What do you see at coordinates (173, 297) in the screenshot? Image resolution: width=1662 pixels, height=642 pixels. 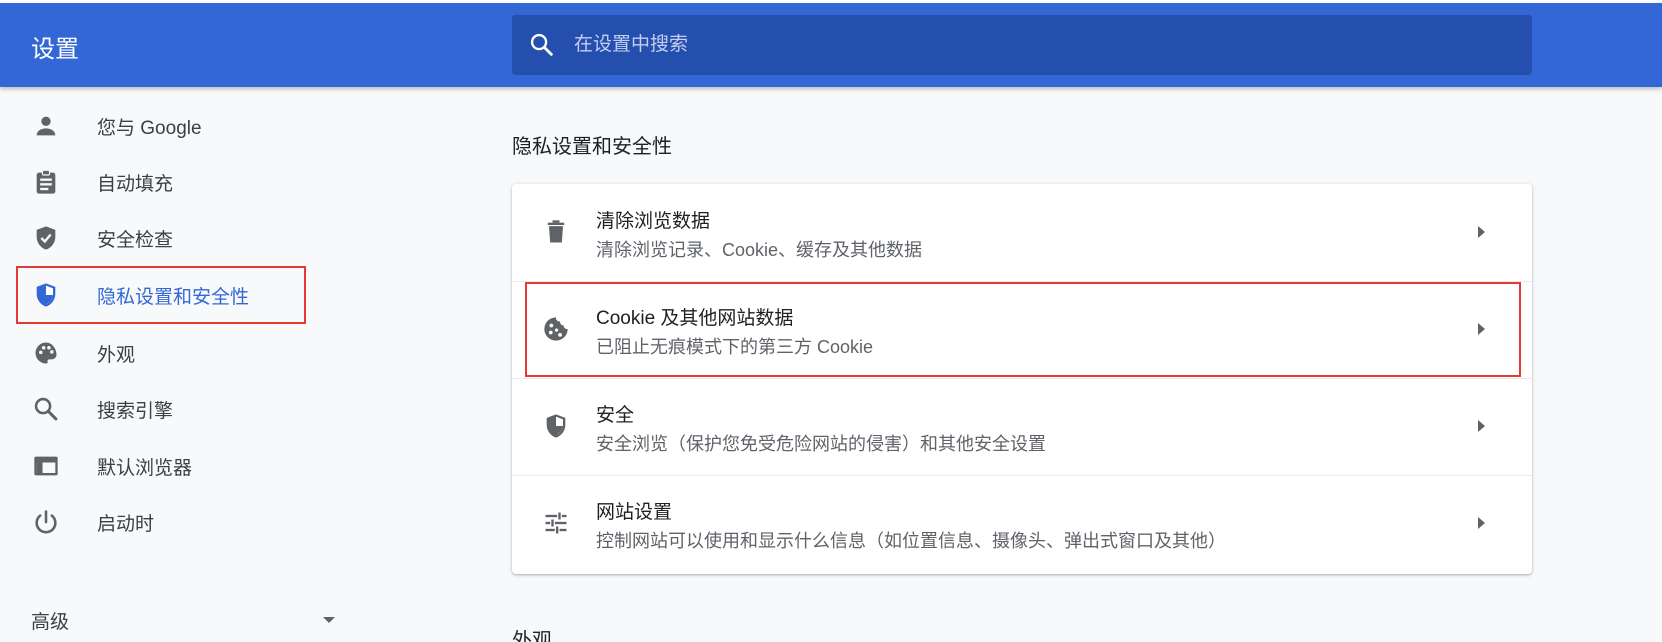 I see `sidebar-item-label: 隐私设置和安全性` at bounding box center [173, 297].